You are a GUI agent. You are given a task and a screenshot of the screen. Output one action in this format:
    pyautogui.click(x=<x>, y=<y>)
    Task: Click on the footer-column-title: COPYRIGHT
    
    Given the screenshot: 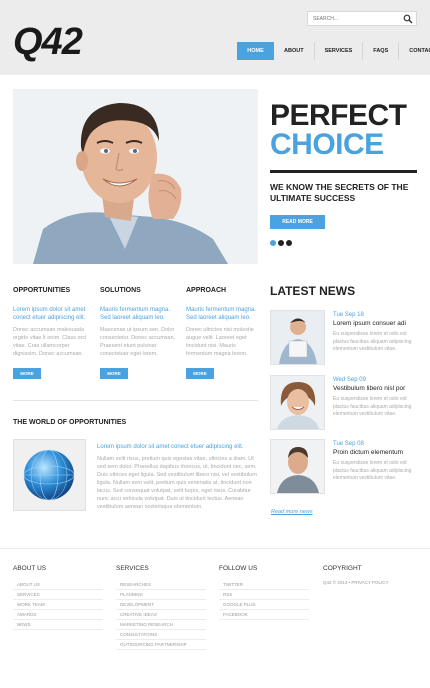 What is the action you would take?
    pyautogui.click(x=342, y=568)
    